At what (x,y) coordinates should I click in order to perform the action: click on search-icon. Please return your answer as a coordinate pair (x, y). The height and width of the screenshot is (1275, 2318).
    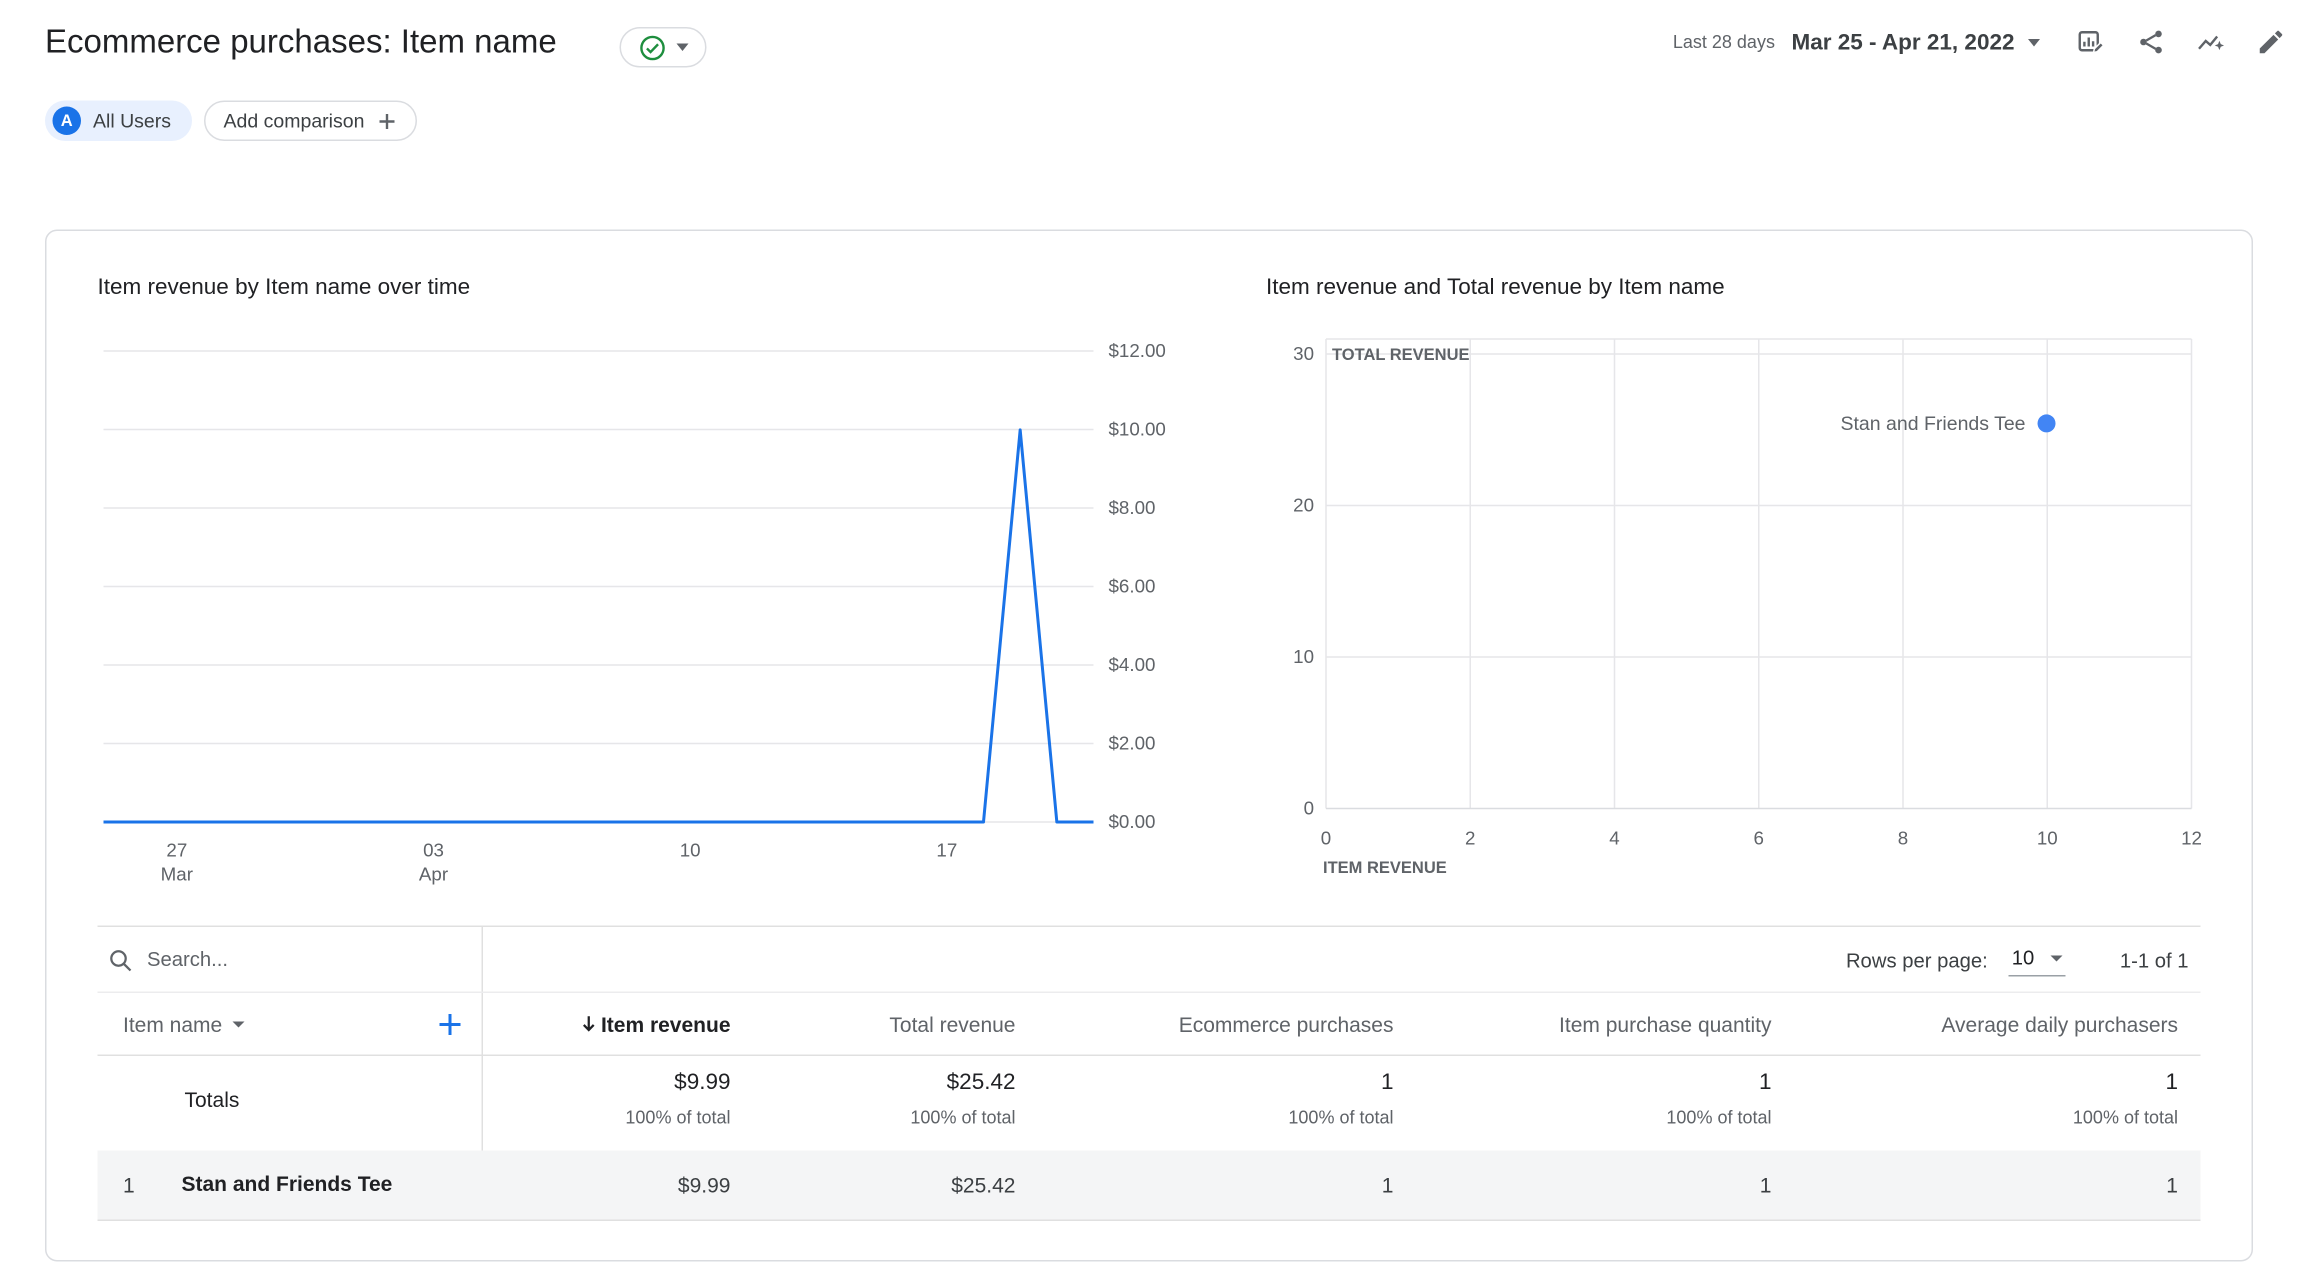
    Looking at the image, I should click on (121, 960).